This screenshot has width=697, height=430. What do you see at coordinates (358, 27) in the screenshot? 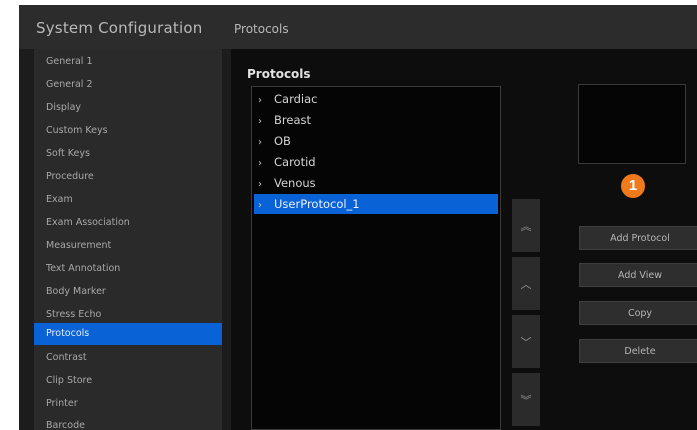
I see `title-bar: System Configuration Protocols` at bounding box center [358, 27].